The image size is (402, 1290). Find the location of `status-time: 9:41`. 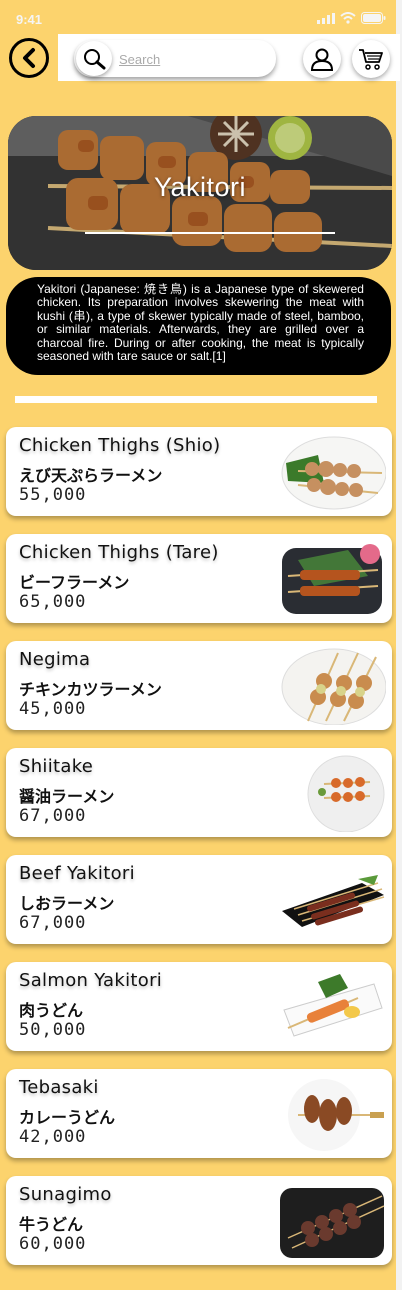

status-time: 9:41 is located at coordinates (29, 19).